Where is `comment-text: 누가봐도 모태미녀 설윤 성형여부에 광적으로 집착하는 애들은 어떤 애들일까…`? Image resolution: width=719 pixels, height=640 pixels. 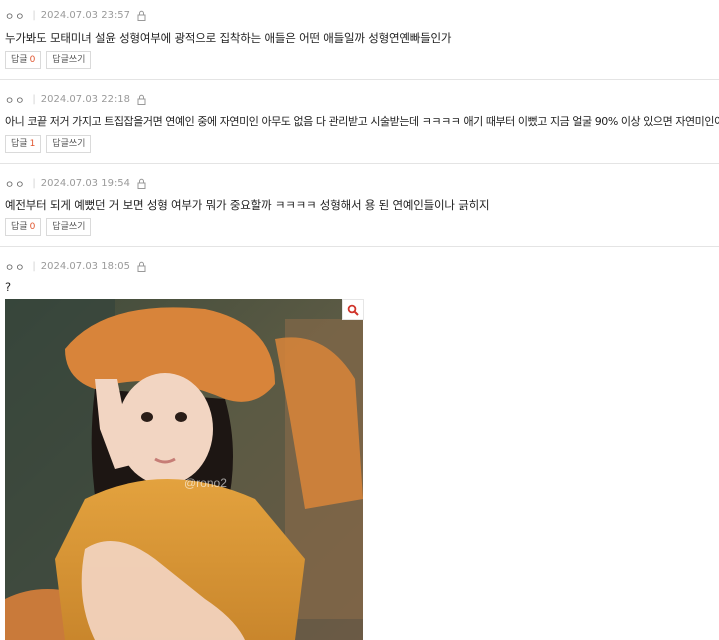
comment-text: 누가봐도 모태미녀 설윤 성형여부에 광적으로 집착하는 애들은 어떤 애들일까… is located at coordinates (228, 38).